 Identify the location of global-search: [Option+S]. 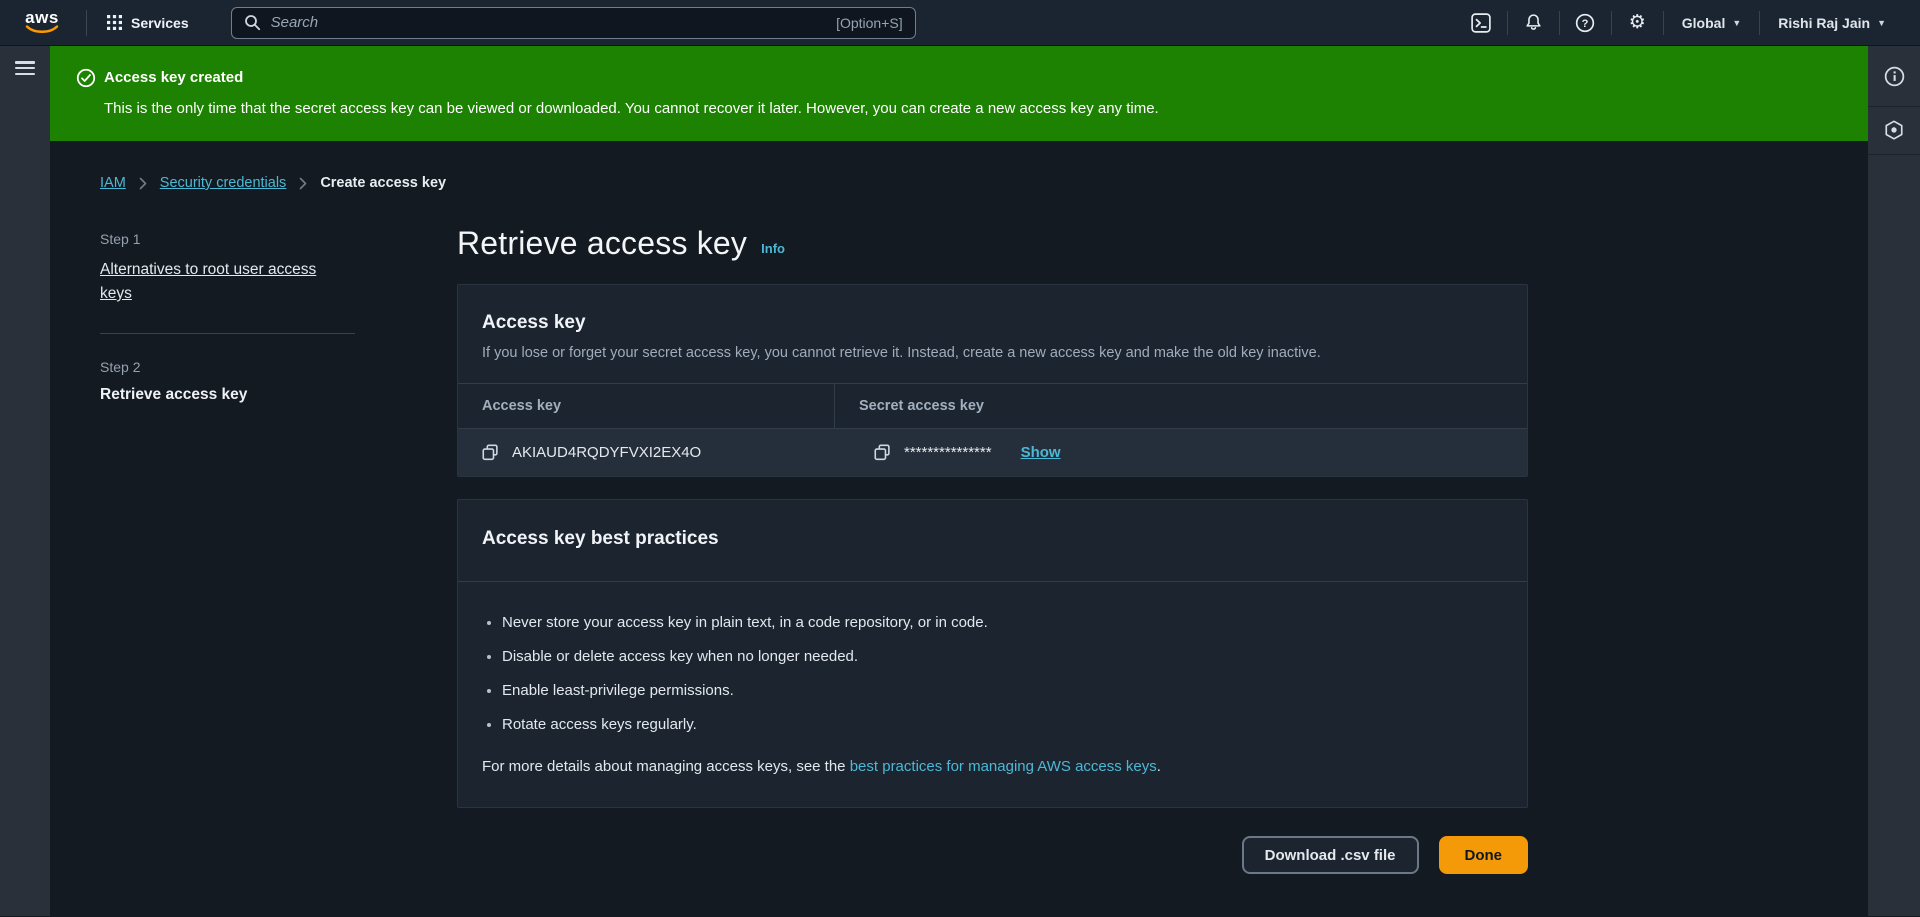
(573, 22).